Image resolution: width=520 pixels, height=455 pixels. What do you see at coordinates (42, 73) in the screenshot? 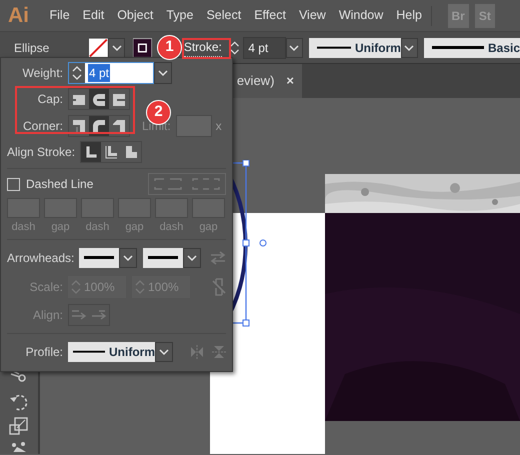
I see `field-label: Weight:` at bounding box center [42, 73].